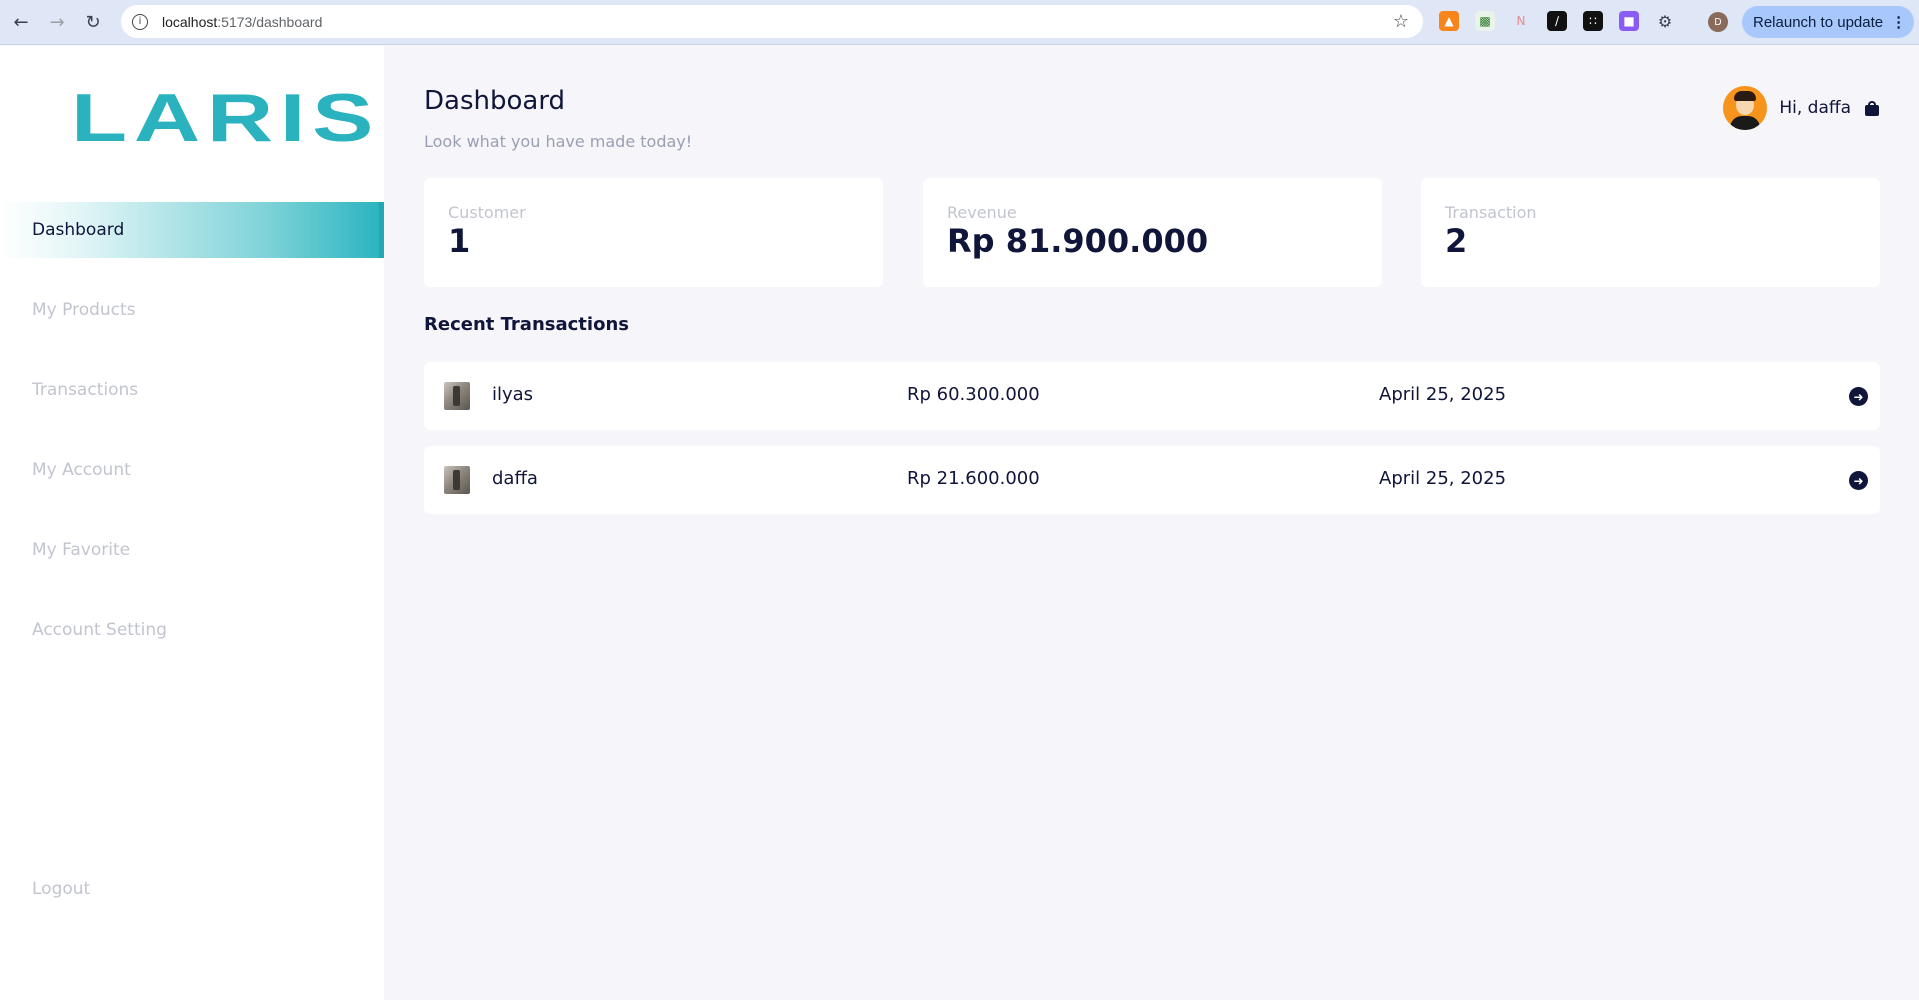 Image resolution: width=1919 pixels, height=1000 pixels. Describe the element at coordinates (99, 630) in the screenshot. I see `sidebar-item-label: Account Setting` at that location.